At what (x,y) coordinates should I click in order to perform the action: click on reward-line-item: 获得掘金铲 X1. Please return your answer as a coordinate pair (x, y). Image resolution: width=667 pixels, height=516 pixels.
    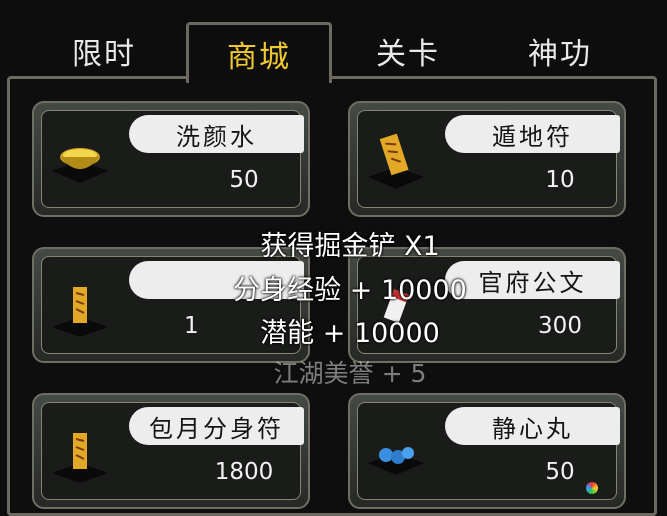
    Looking at the image, I should click on (350, 243).